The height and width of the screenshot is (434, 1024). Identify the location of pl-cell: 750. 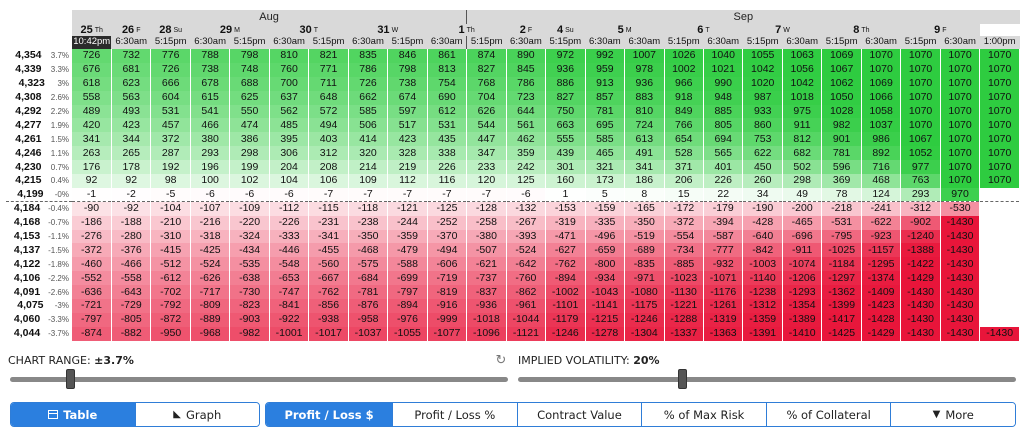
(565, 111).